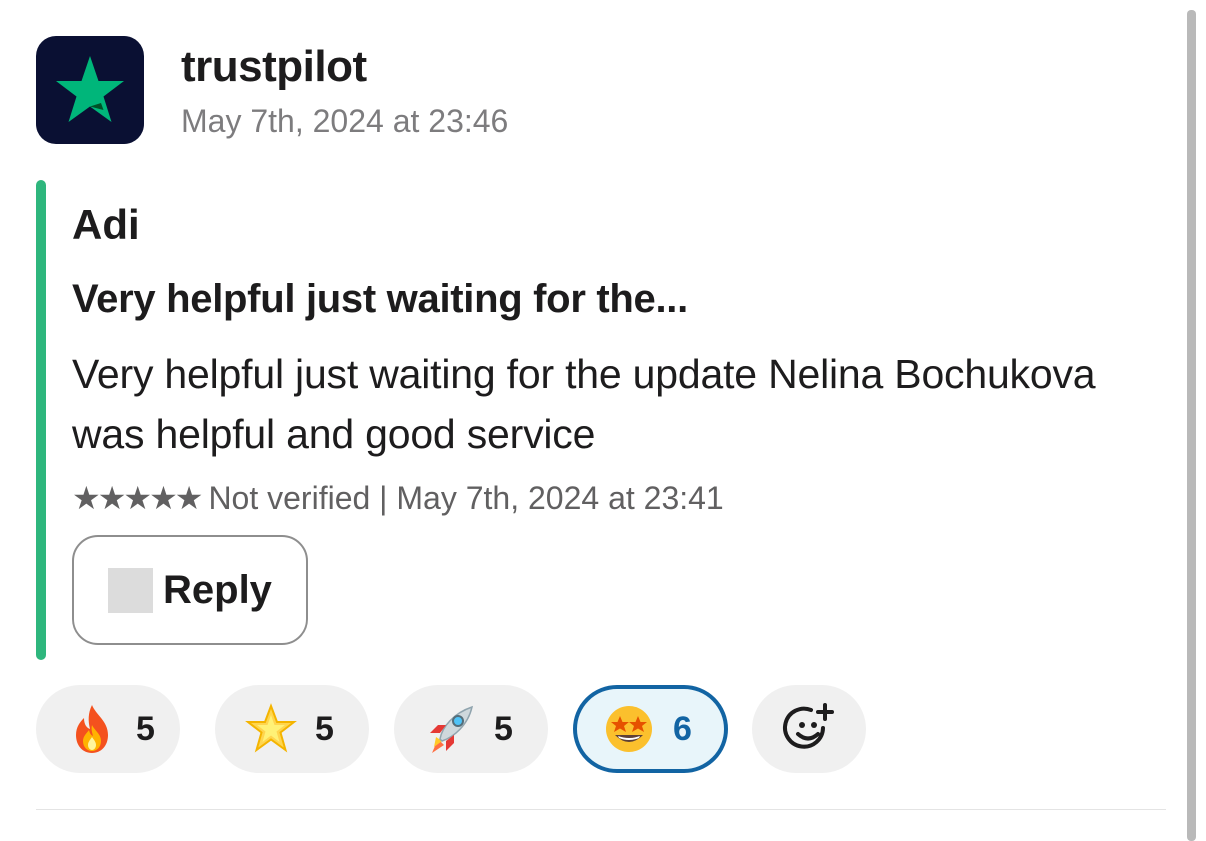 Image resolution: width=1206 pixels, height=841 pixels. I want to click on add-reaction-icon, so click(808, 726).